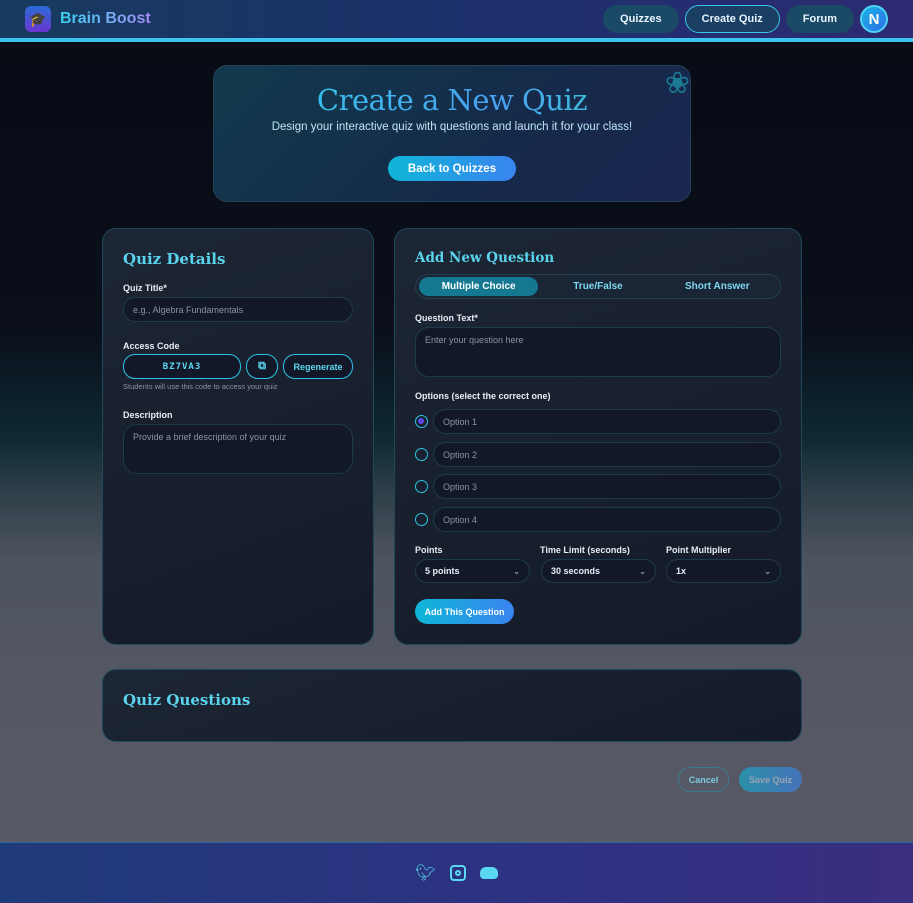 This screenshot has width=913, height=903. Describe the element at coordinates (698, 550) in the screenshot. I see `multiplier-label: Point Multiplier` at that location.